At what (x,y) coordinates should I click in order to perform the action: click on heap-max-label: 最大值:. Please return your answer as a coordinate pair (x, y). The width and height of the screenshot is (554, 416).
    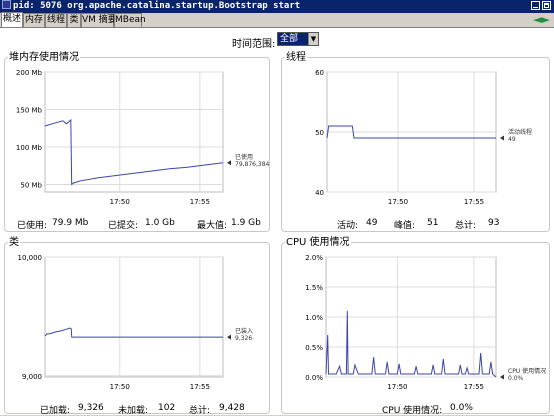
    Looking at the image, I should click on (212, 226).